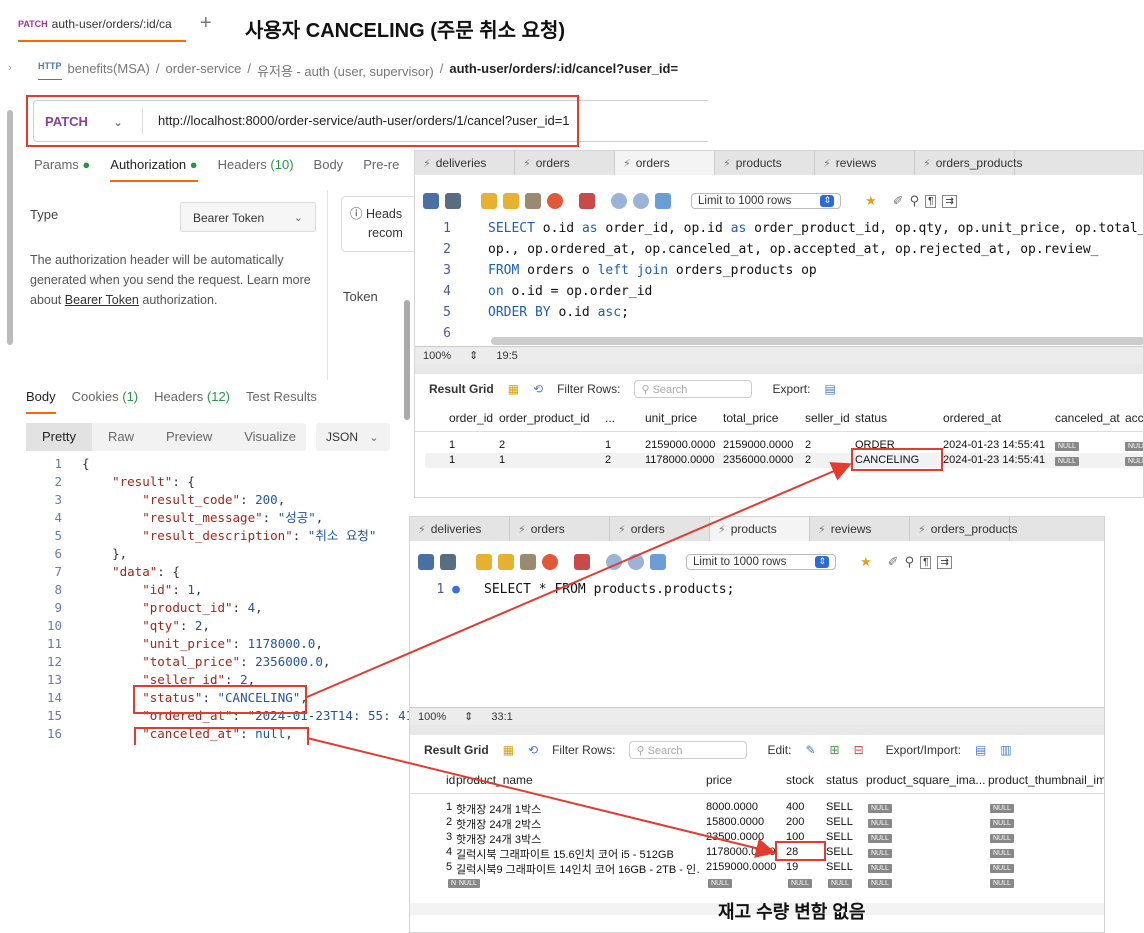  I want to click on highlight-stock-cell, so click(800, 851).